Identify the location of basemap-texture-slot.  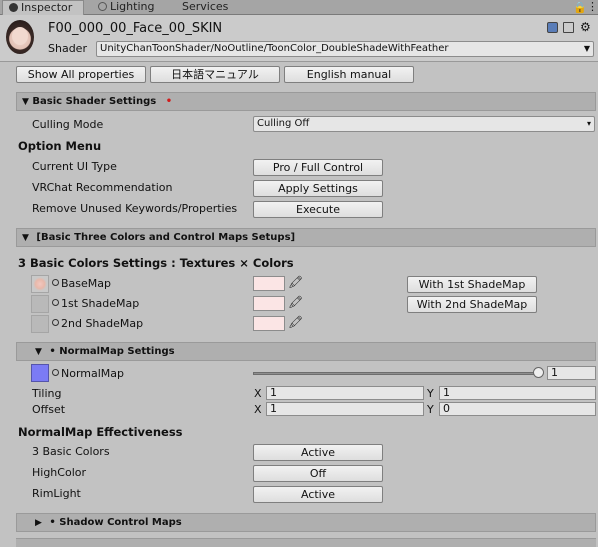
(40, 284).